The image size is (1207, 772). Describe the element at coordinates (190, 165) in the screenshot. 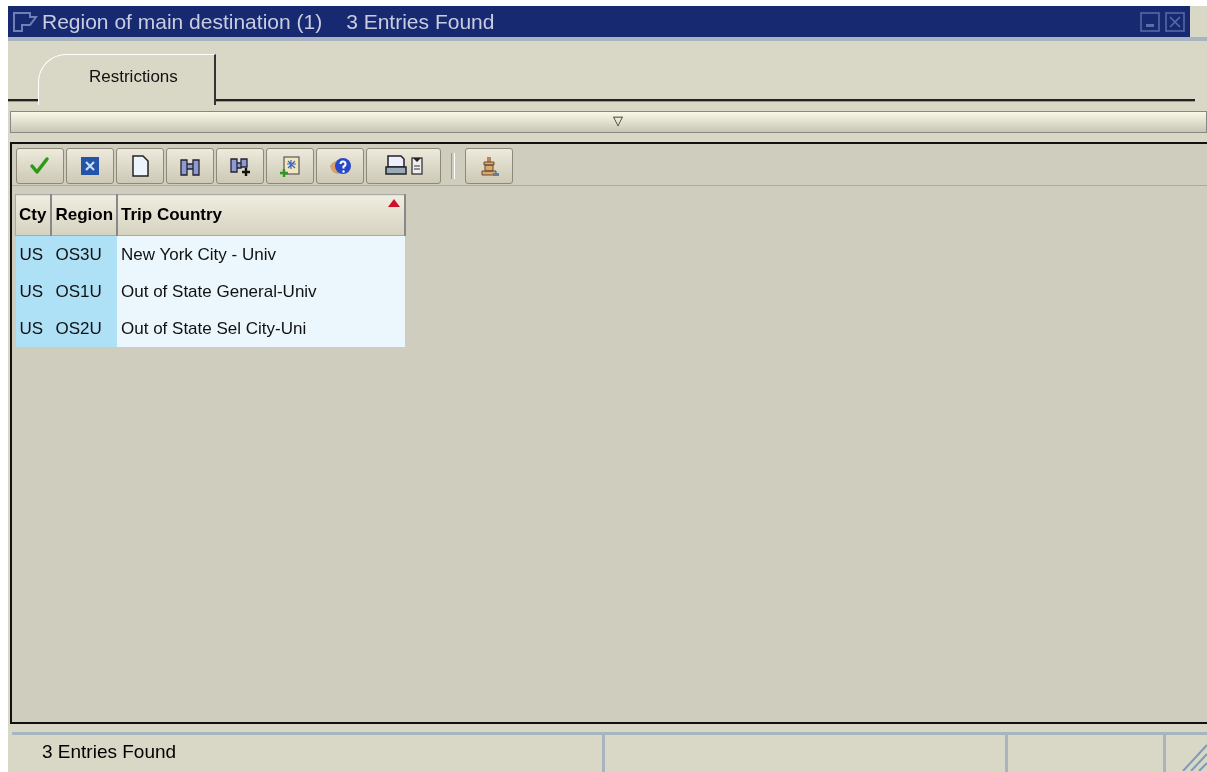

I see `binoculars-button` at that location.